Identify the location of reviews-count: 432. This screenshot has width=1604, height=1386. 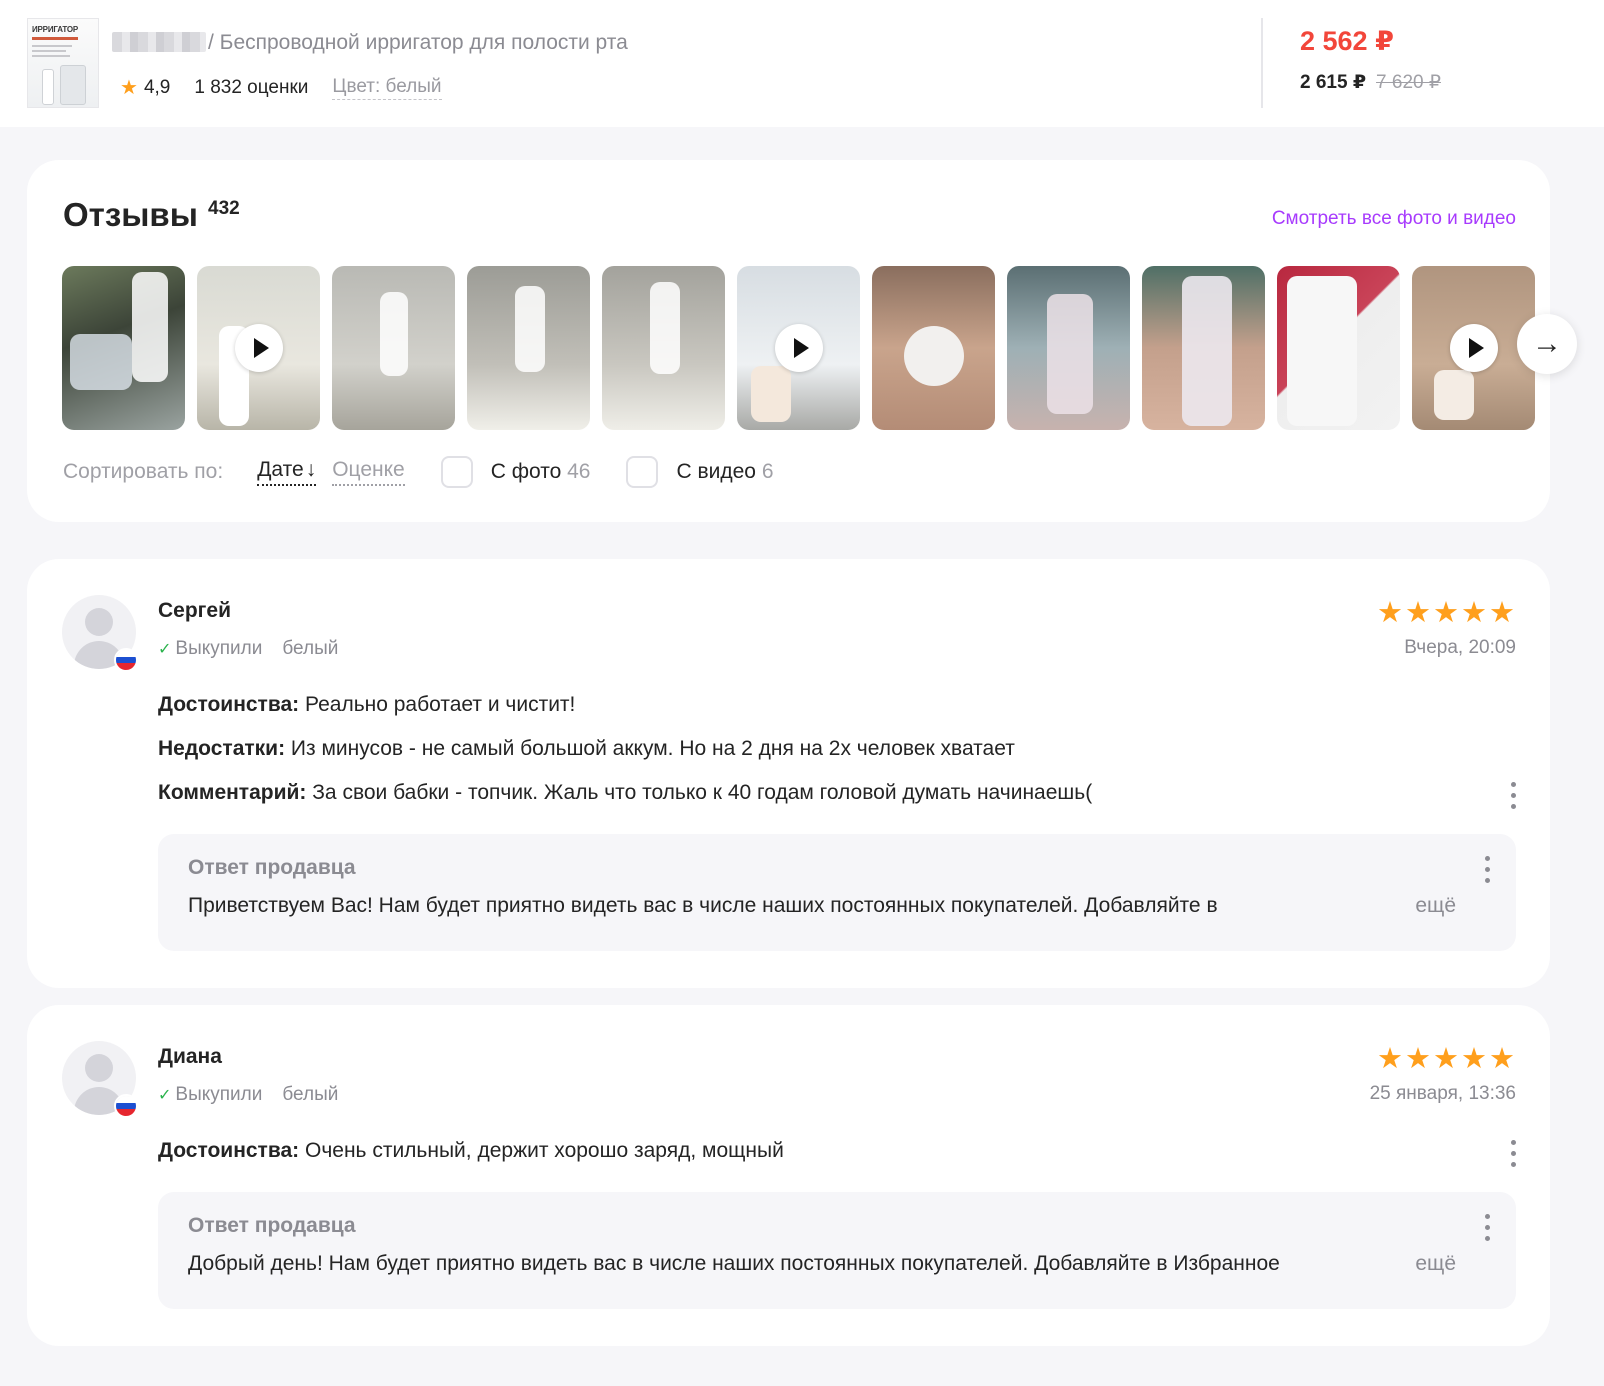
(224, 208).